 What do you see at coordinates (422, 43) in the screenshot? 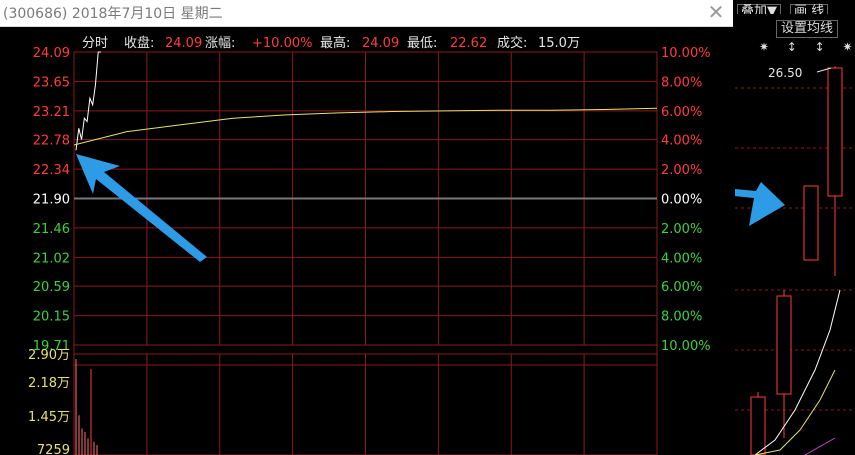
I see `info-low-label: 最低:` at bounding box center [422, 43].